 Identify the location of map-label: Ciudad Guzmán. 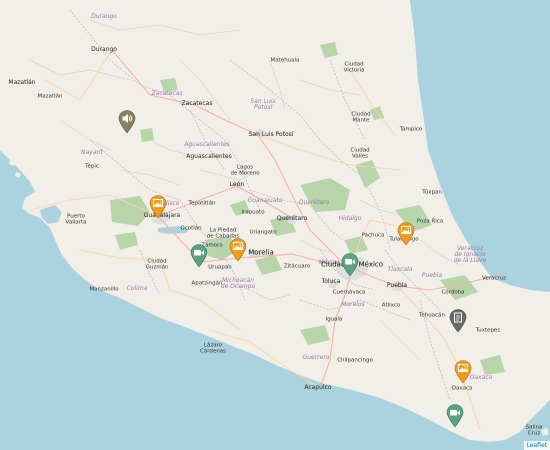
(157, 264).